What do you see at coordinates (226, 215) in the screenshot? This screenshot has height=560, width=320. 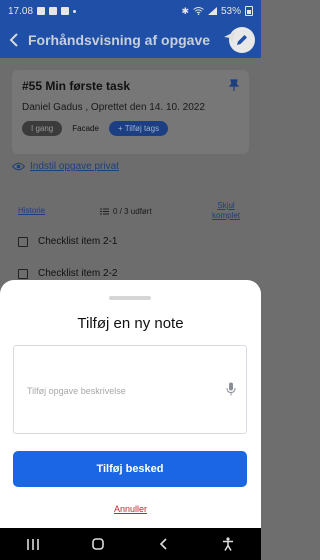 I see `hide-completed-line2: komplet` at bounding box center [226, 215].